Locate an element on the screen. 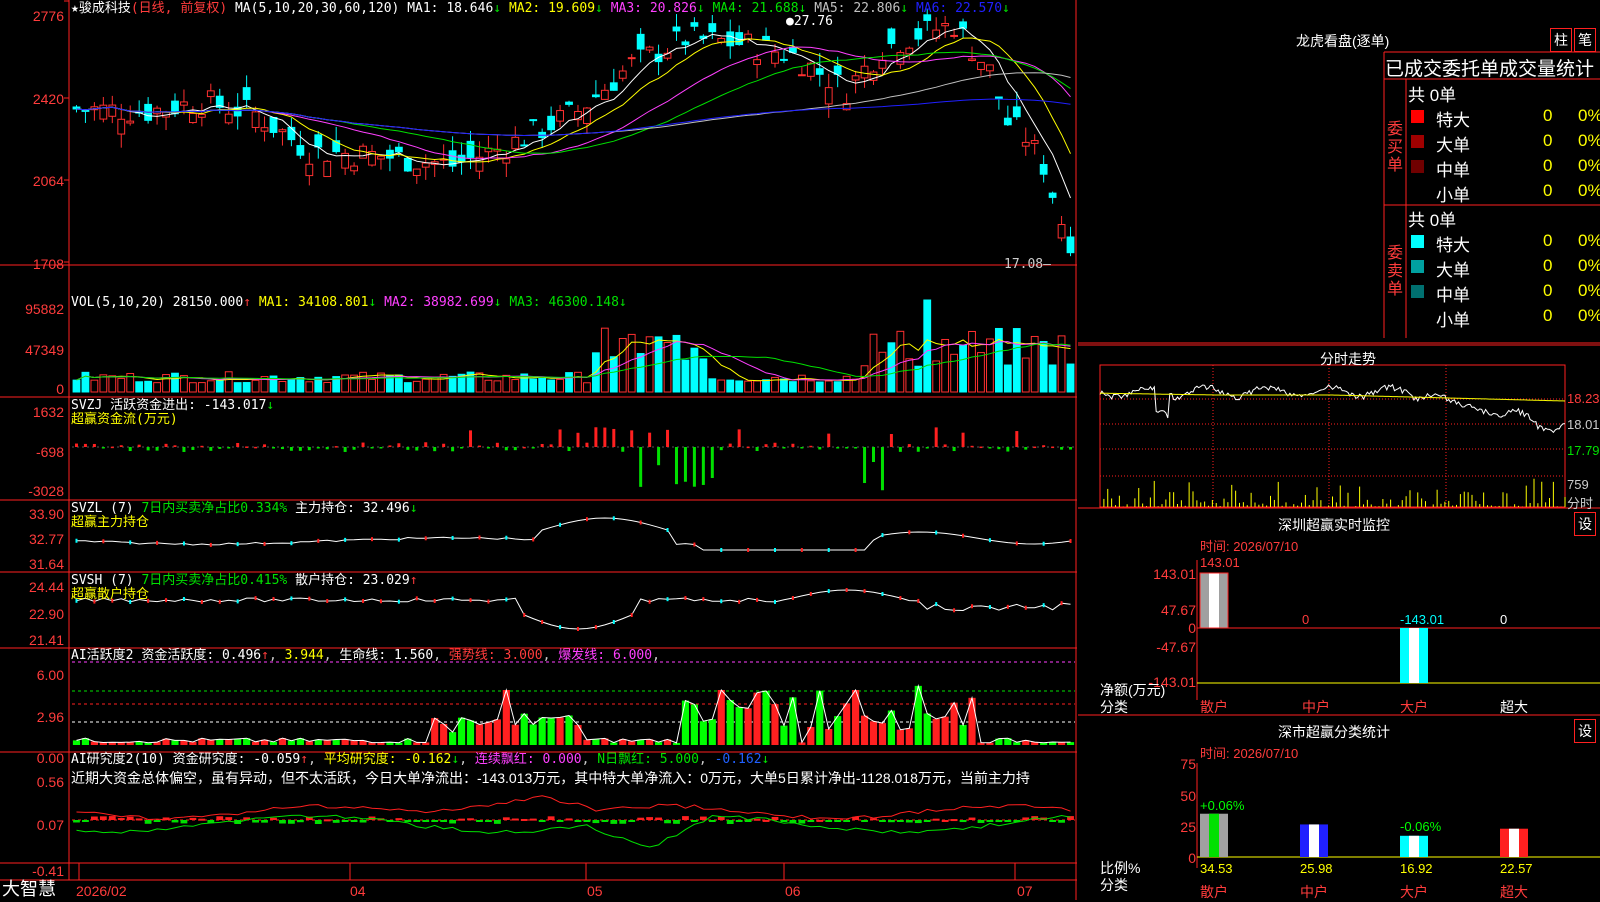  vol-tick: 0 is located at coordinates (60, 389).